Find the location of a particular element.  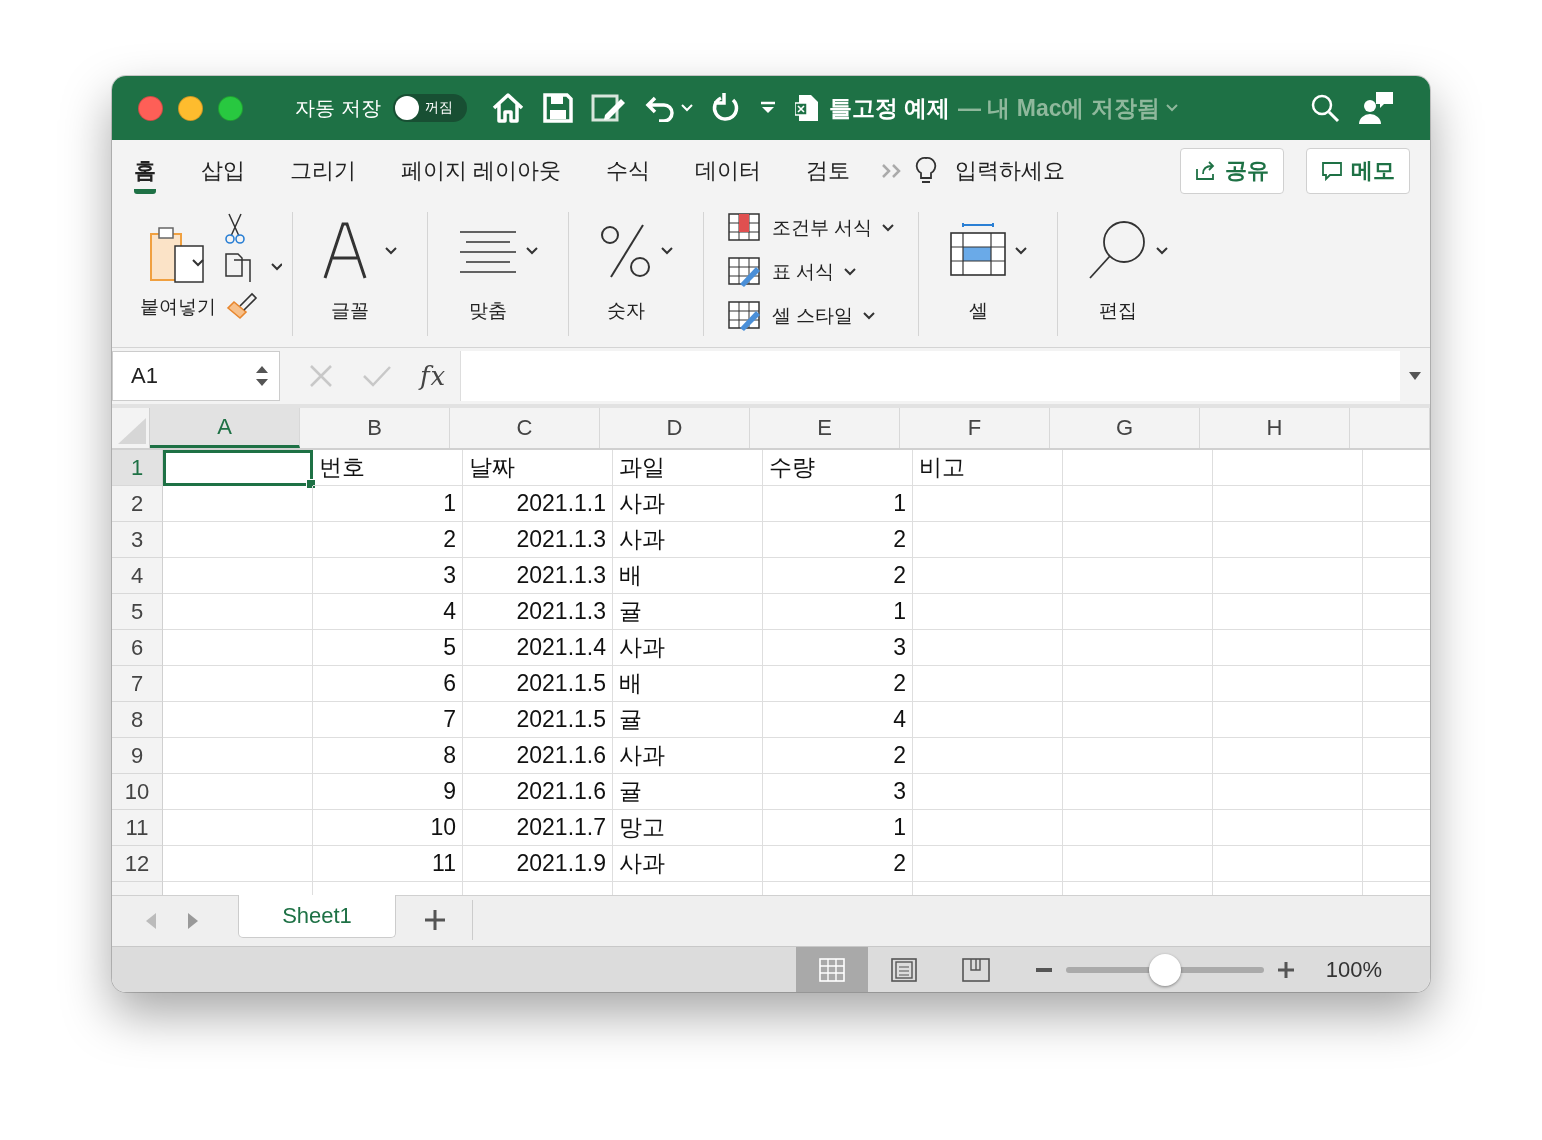

autosave-label: 자동 저장 is located at coordinates (338, 108).